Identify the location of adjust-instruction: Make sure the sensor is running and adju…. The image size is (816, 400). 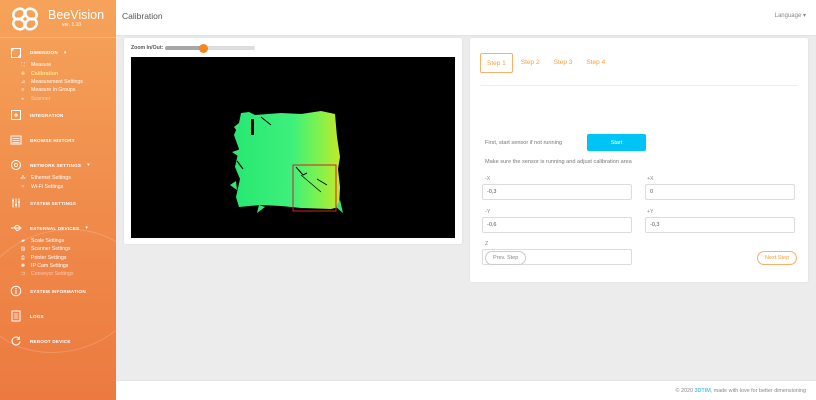
(558, 162).